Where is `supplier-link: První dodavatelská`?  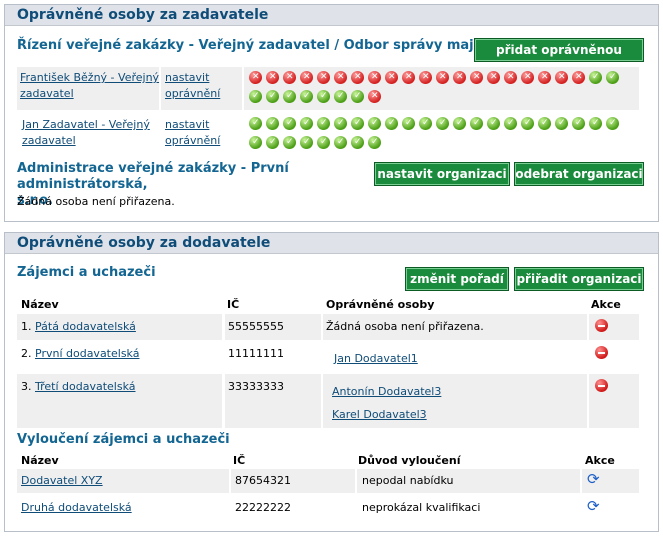
supplier-link: První dodavatelská is located at coordinates (87, 353).